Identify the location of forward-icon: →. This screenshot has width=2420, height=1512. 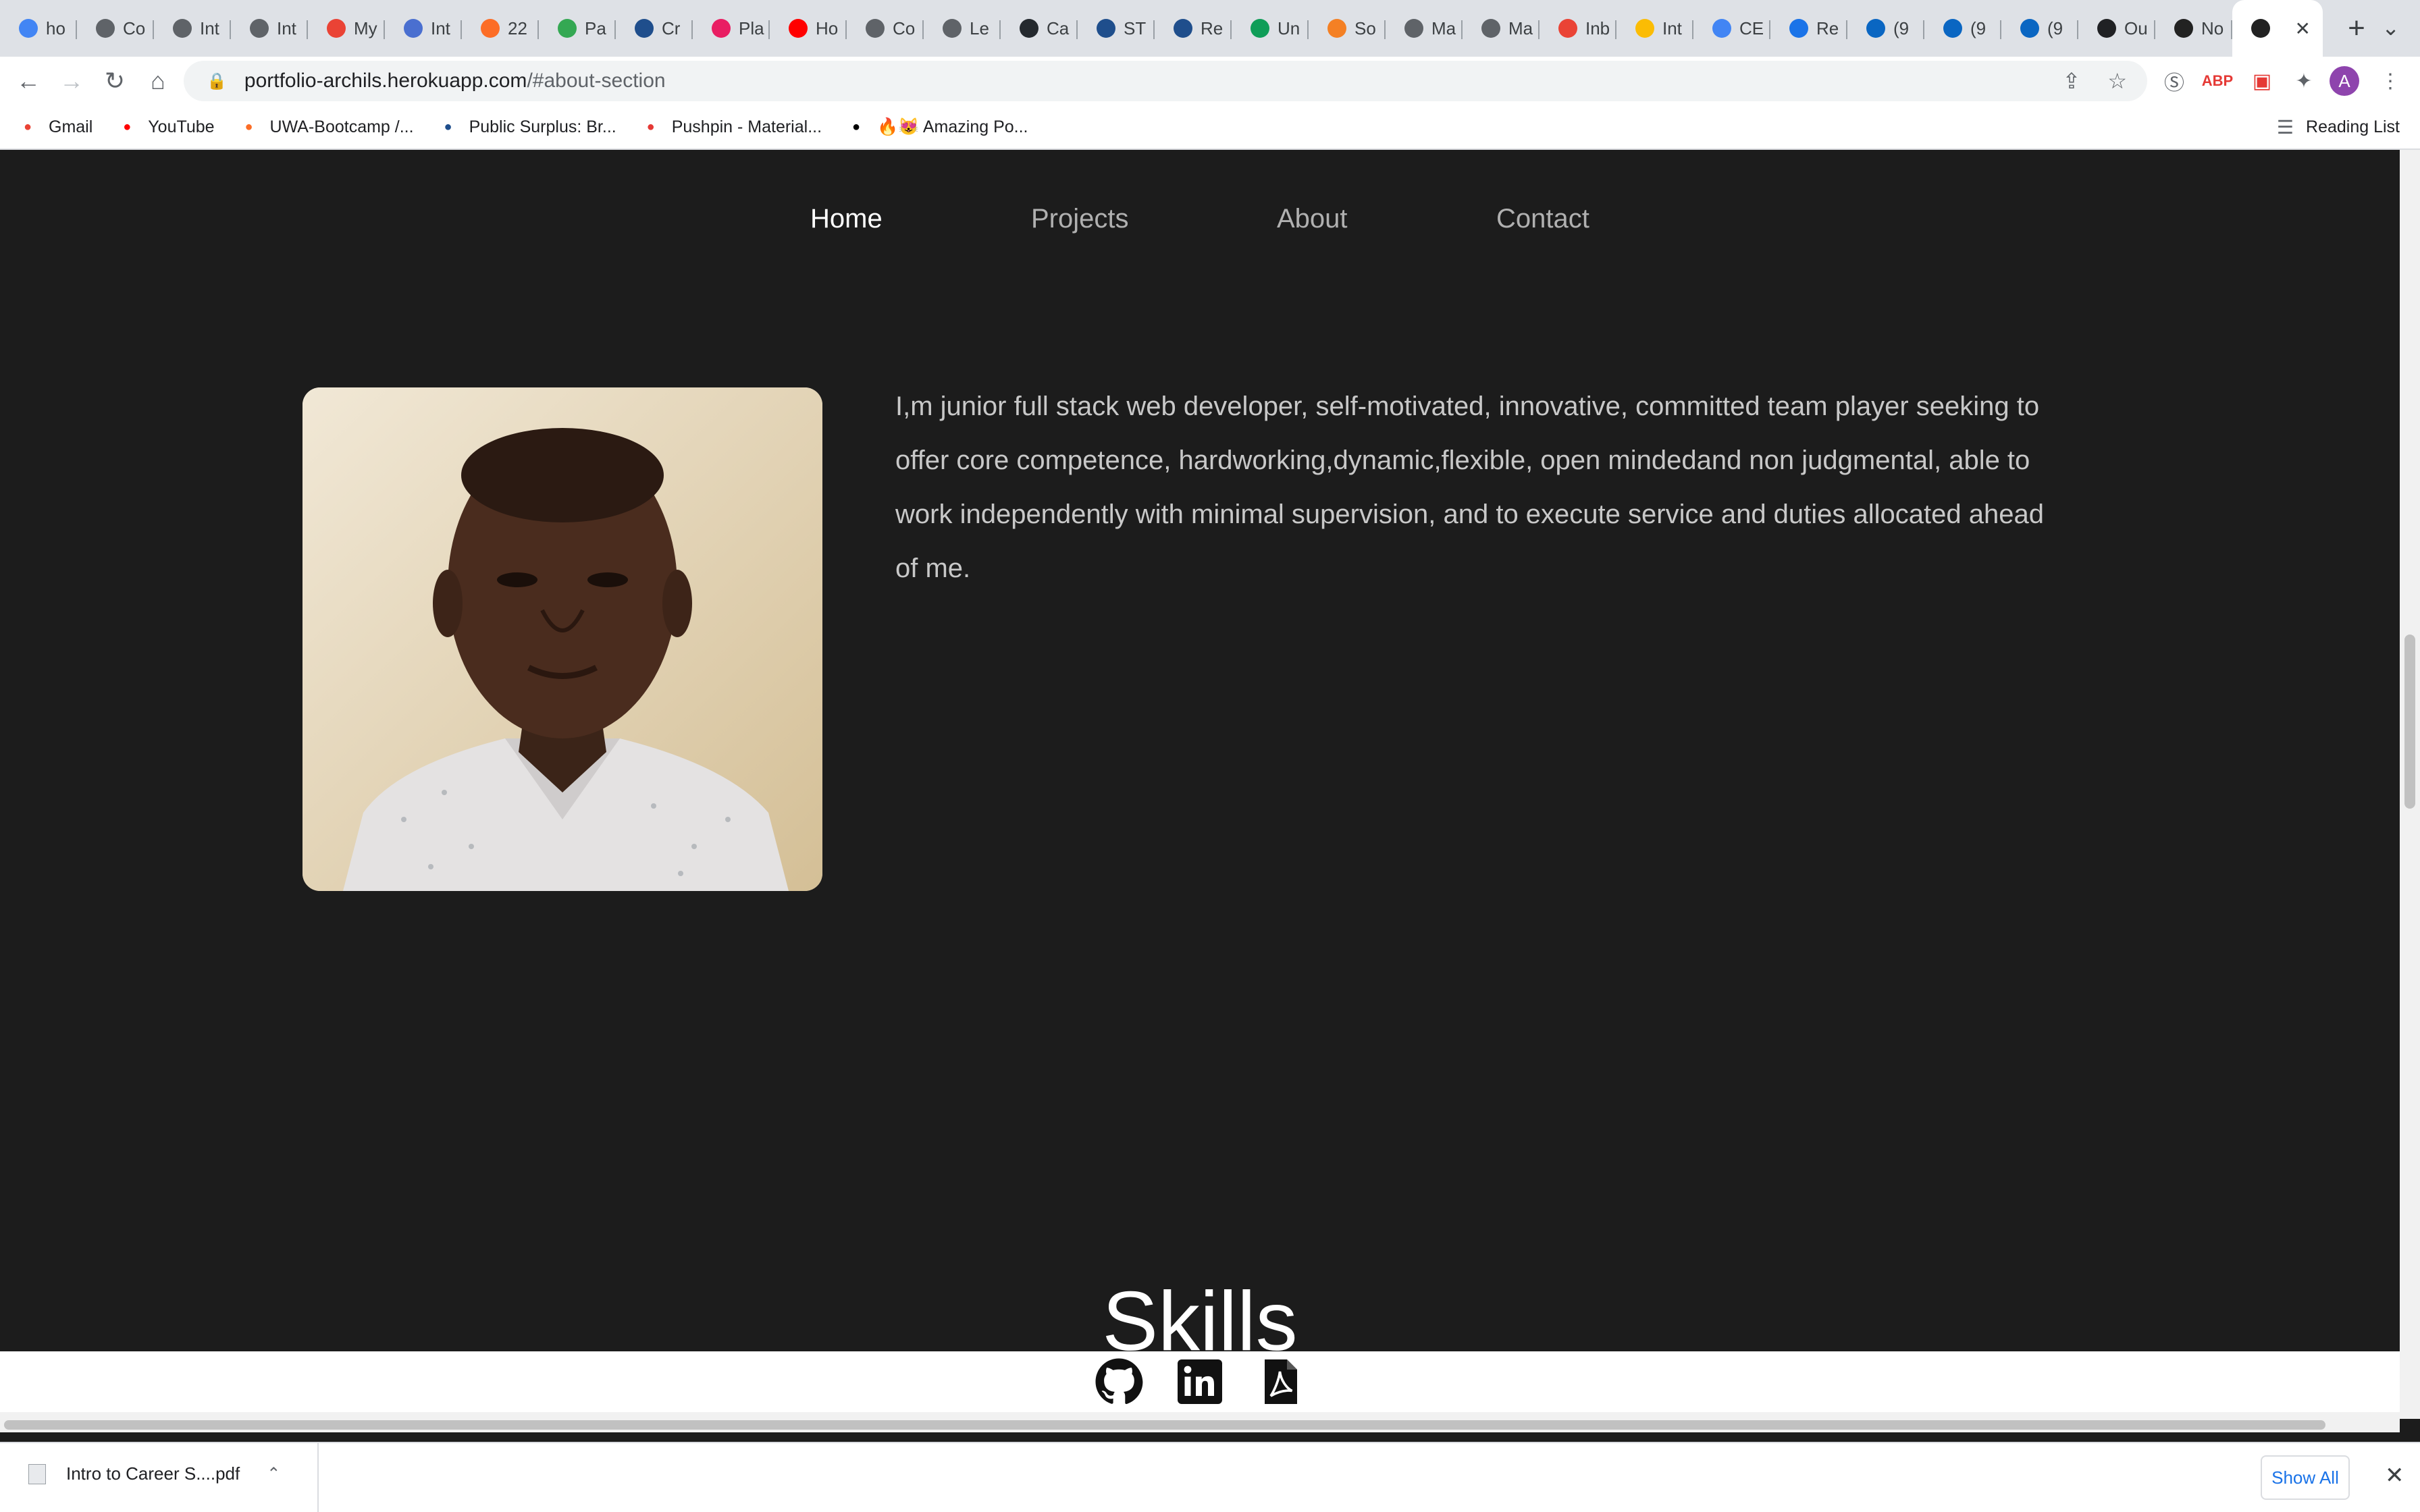
(71, 81).